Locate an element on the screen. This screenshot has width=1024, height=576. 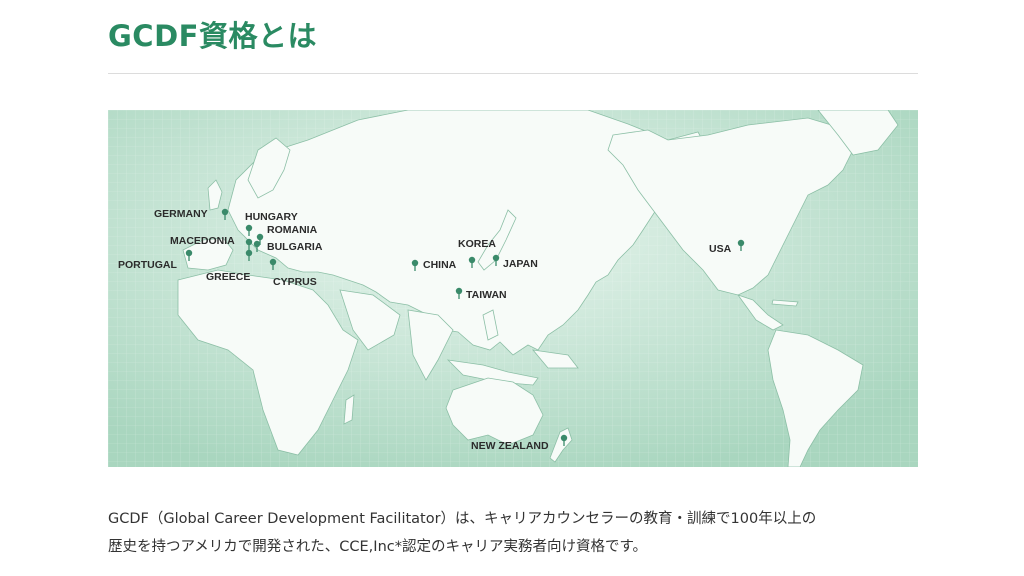
label-japan: JAPAN is located at coordinates (520, 264).